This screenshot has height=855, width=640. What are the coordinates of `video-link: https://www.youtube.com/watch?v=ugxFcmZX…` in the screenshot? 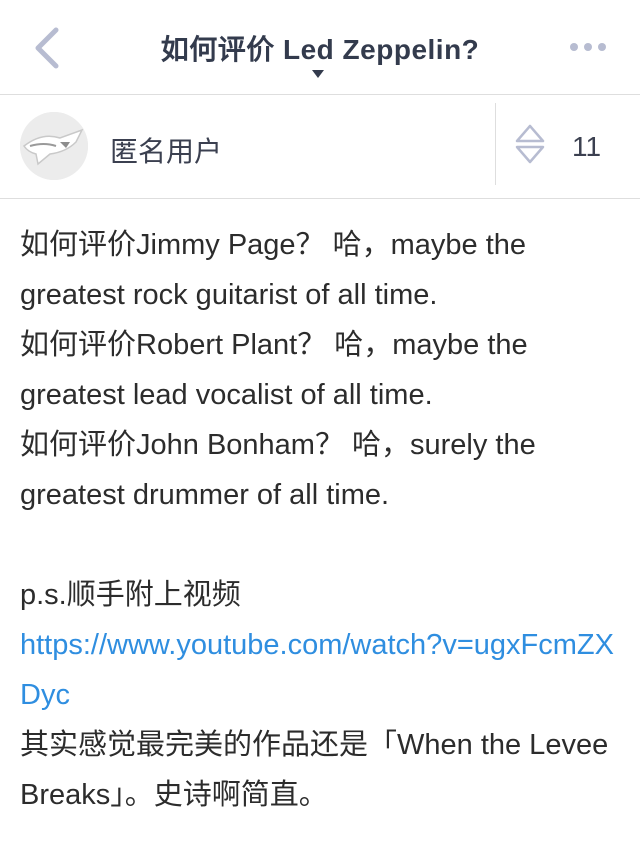 It's located at (317, 670).